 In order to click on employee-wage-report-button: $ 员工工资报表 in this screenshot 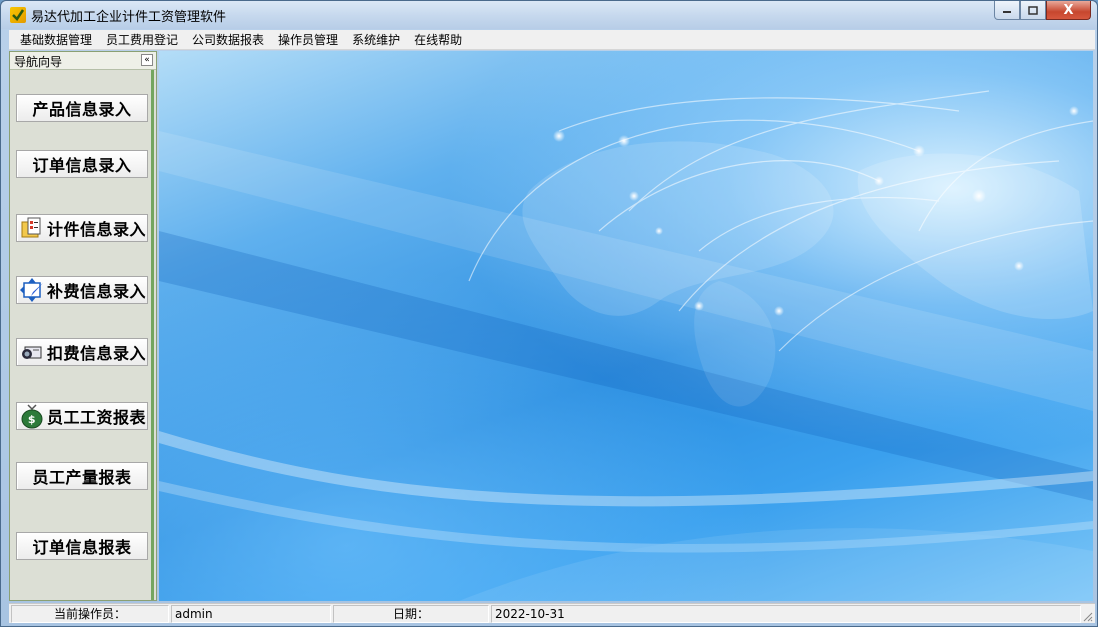, I will do `click(82, 416)`.